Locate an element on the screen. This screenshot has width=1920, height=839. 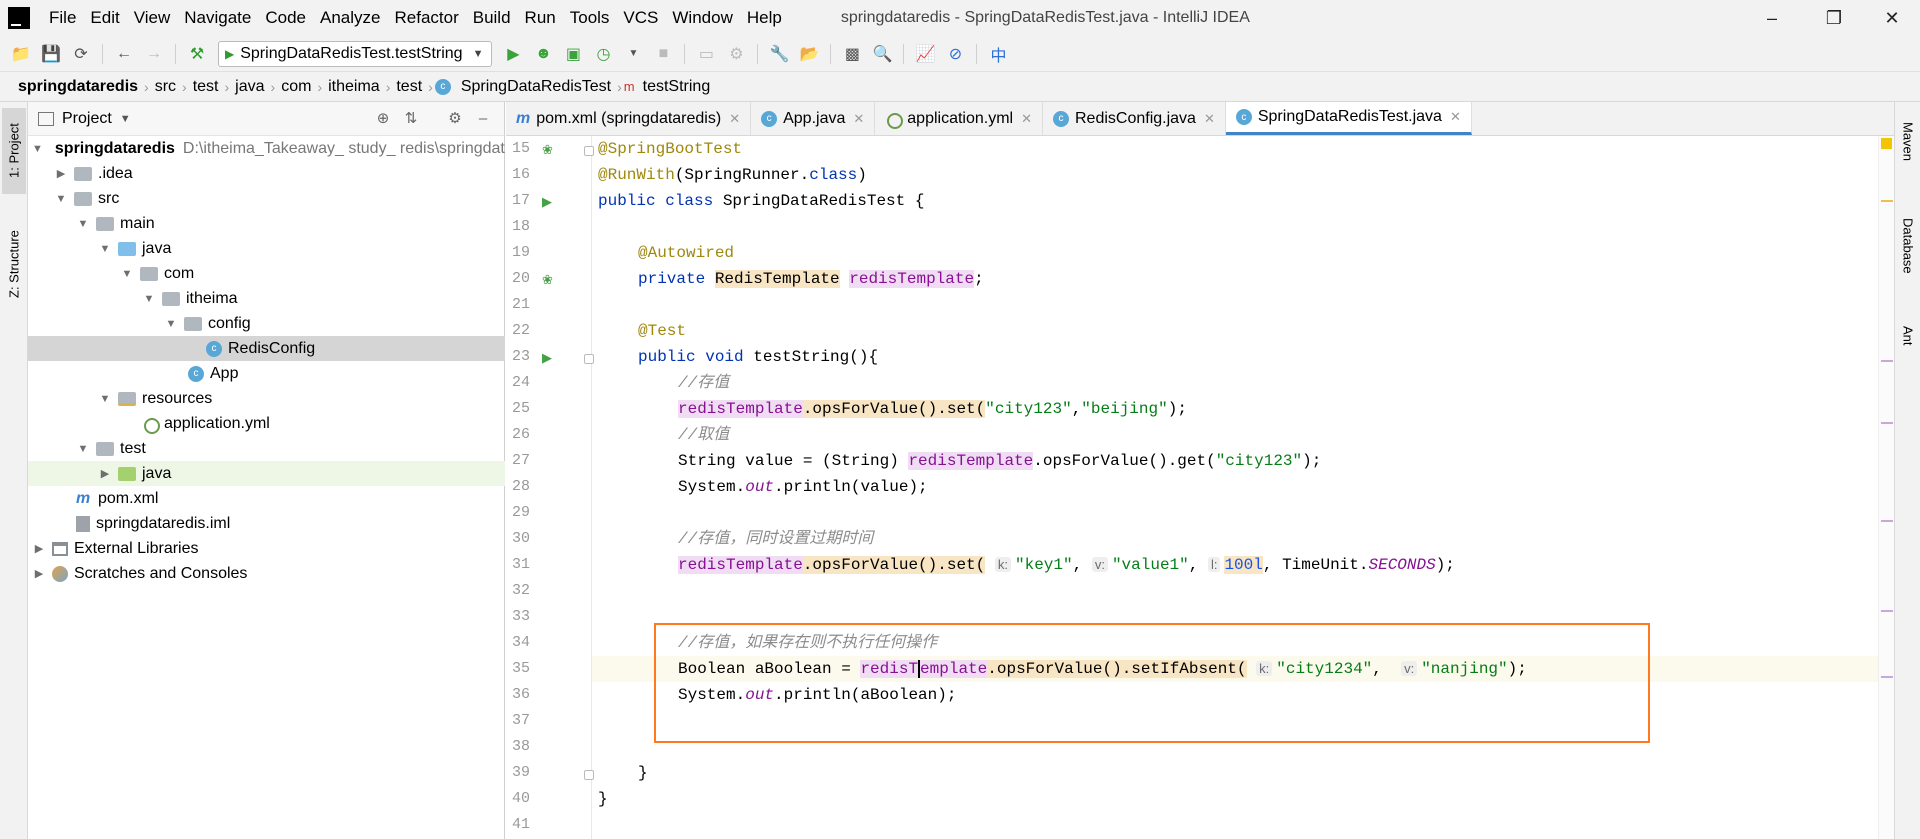
tool-tab-ant: Ant is located at coordinates (1908, 336).